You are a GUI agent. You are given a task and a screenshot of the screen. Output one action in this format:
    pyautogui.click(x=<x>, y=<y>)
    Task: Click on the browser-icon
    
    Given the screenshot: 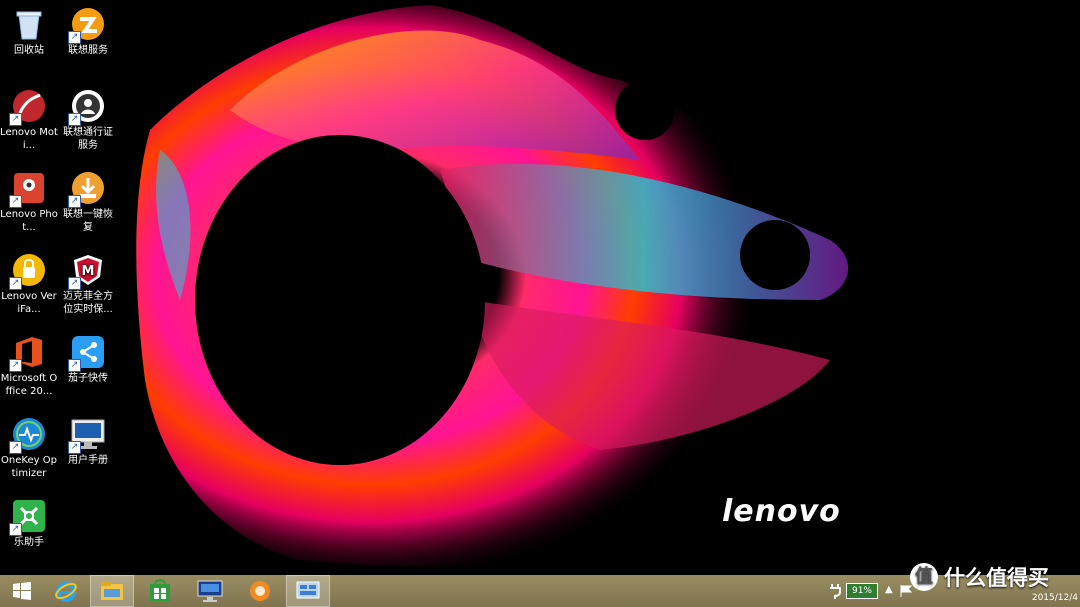 What is the action you would take?
    pyautogui.click(x=260, y=591)
    